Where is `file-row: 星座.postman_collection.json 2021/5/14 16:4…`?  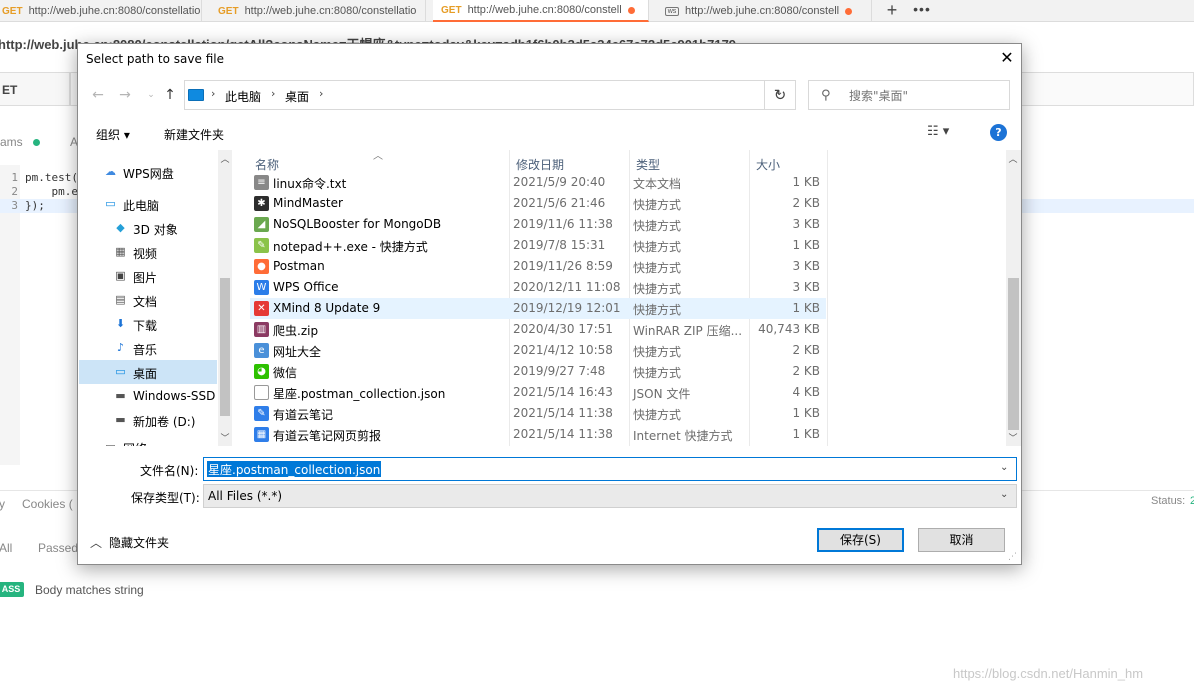 file-row: 星座.postman_collection.json 2021/5/14 16:4… is located at coordinates (538, 392).